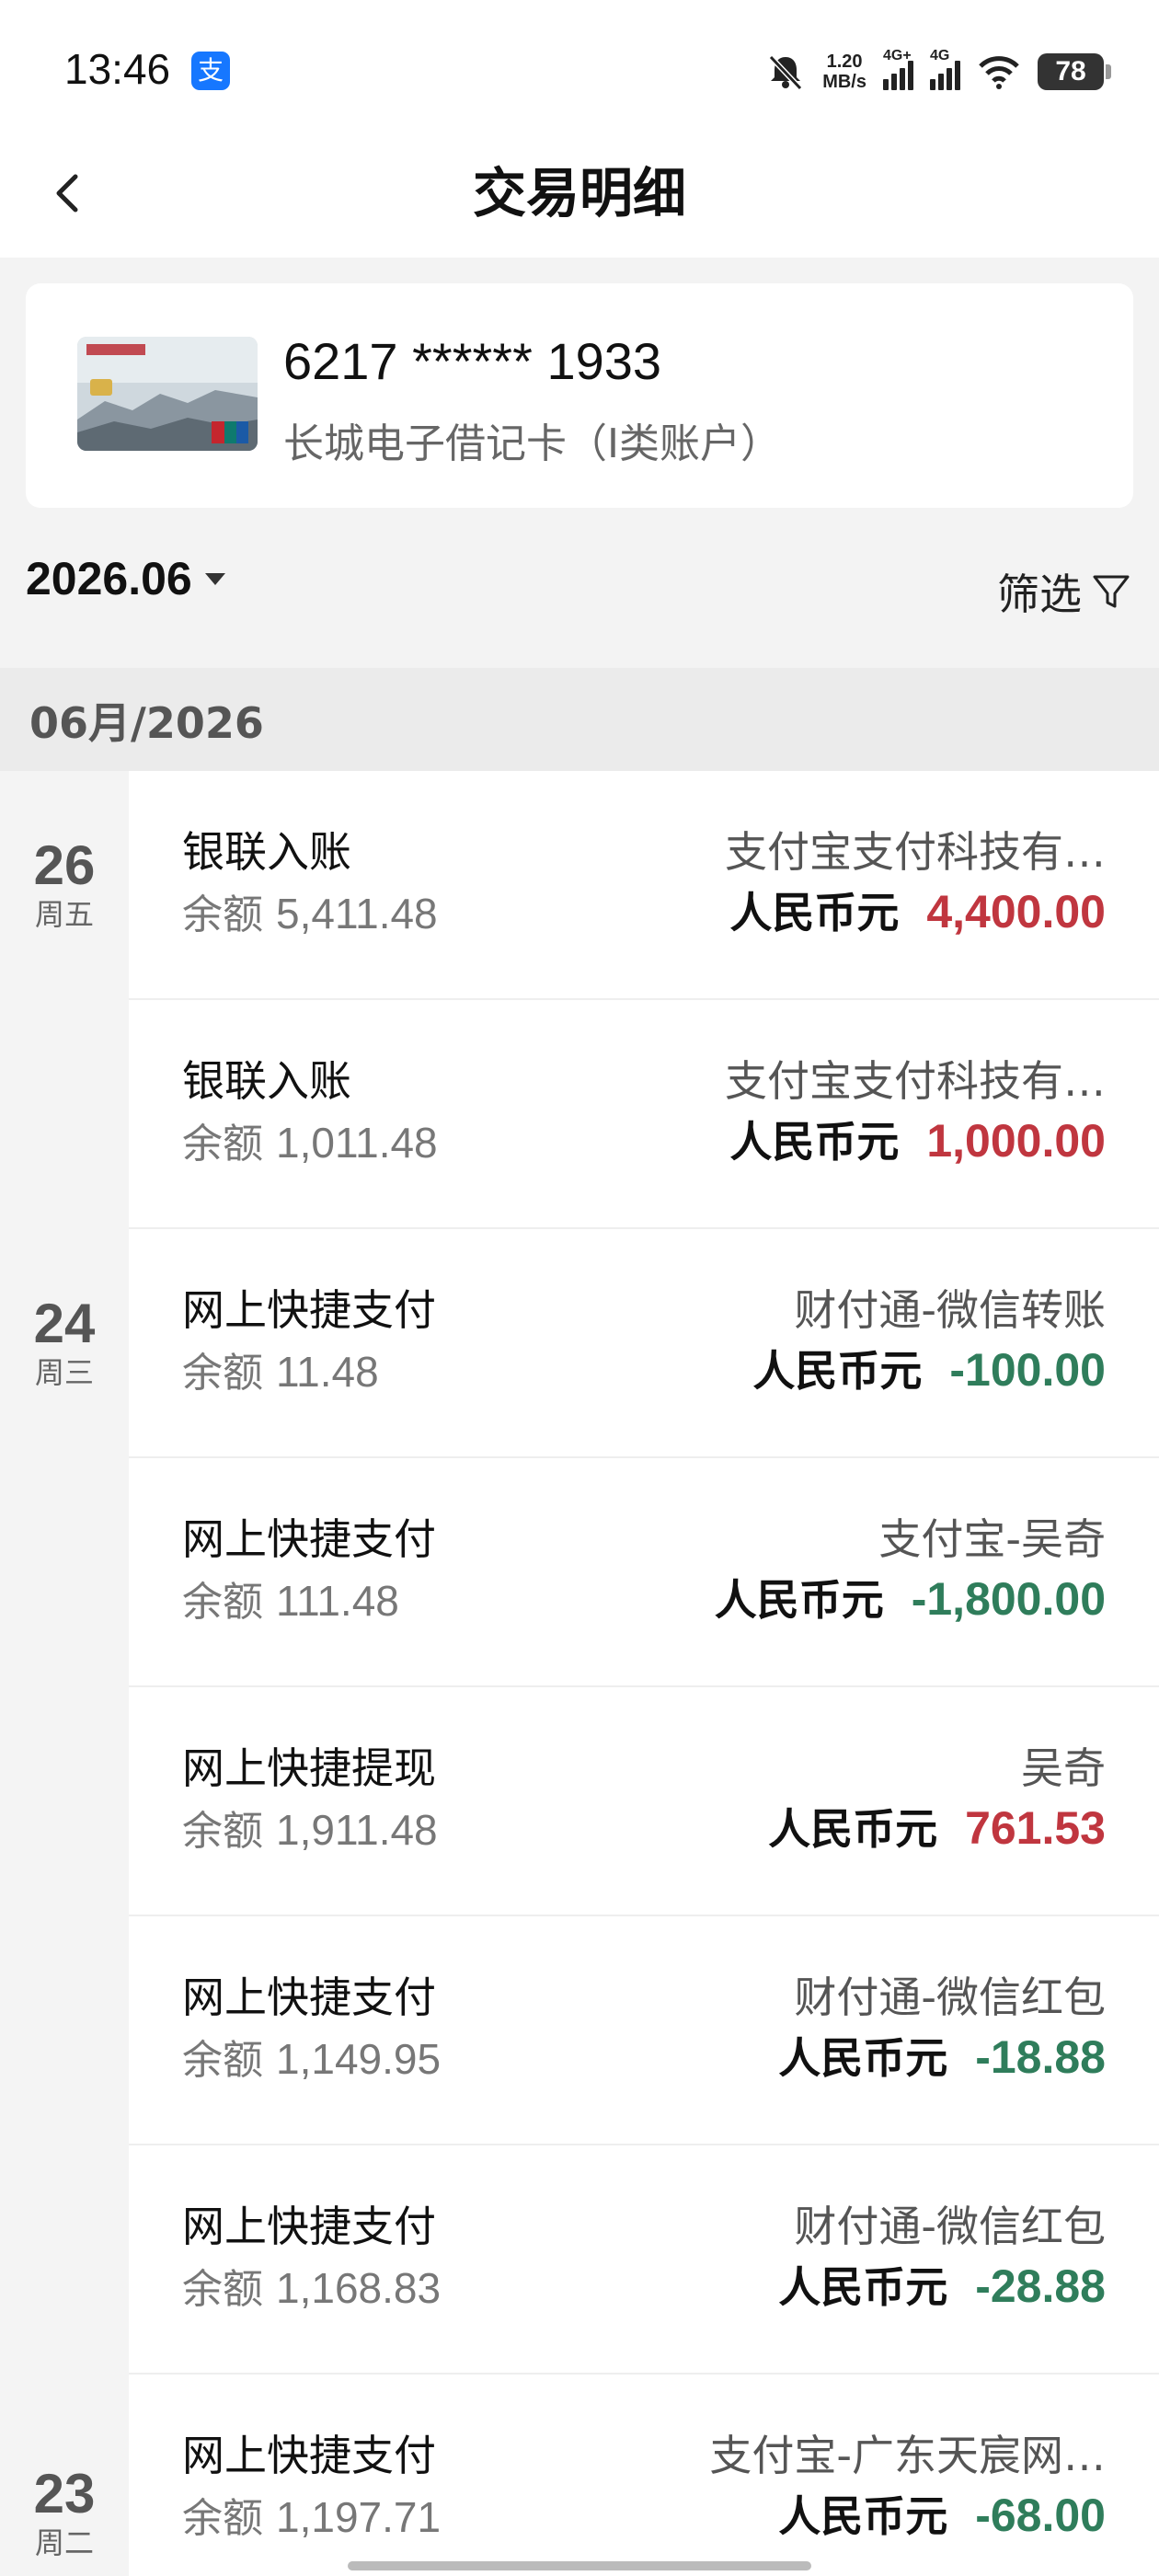 This screenshot has width=1159, height=2576. I want to click on date-column: 26 周五 24 周三 23 周二, so click(64, 1673).